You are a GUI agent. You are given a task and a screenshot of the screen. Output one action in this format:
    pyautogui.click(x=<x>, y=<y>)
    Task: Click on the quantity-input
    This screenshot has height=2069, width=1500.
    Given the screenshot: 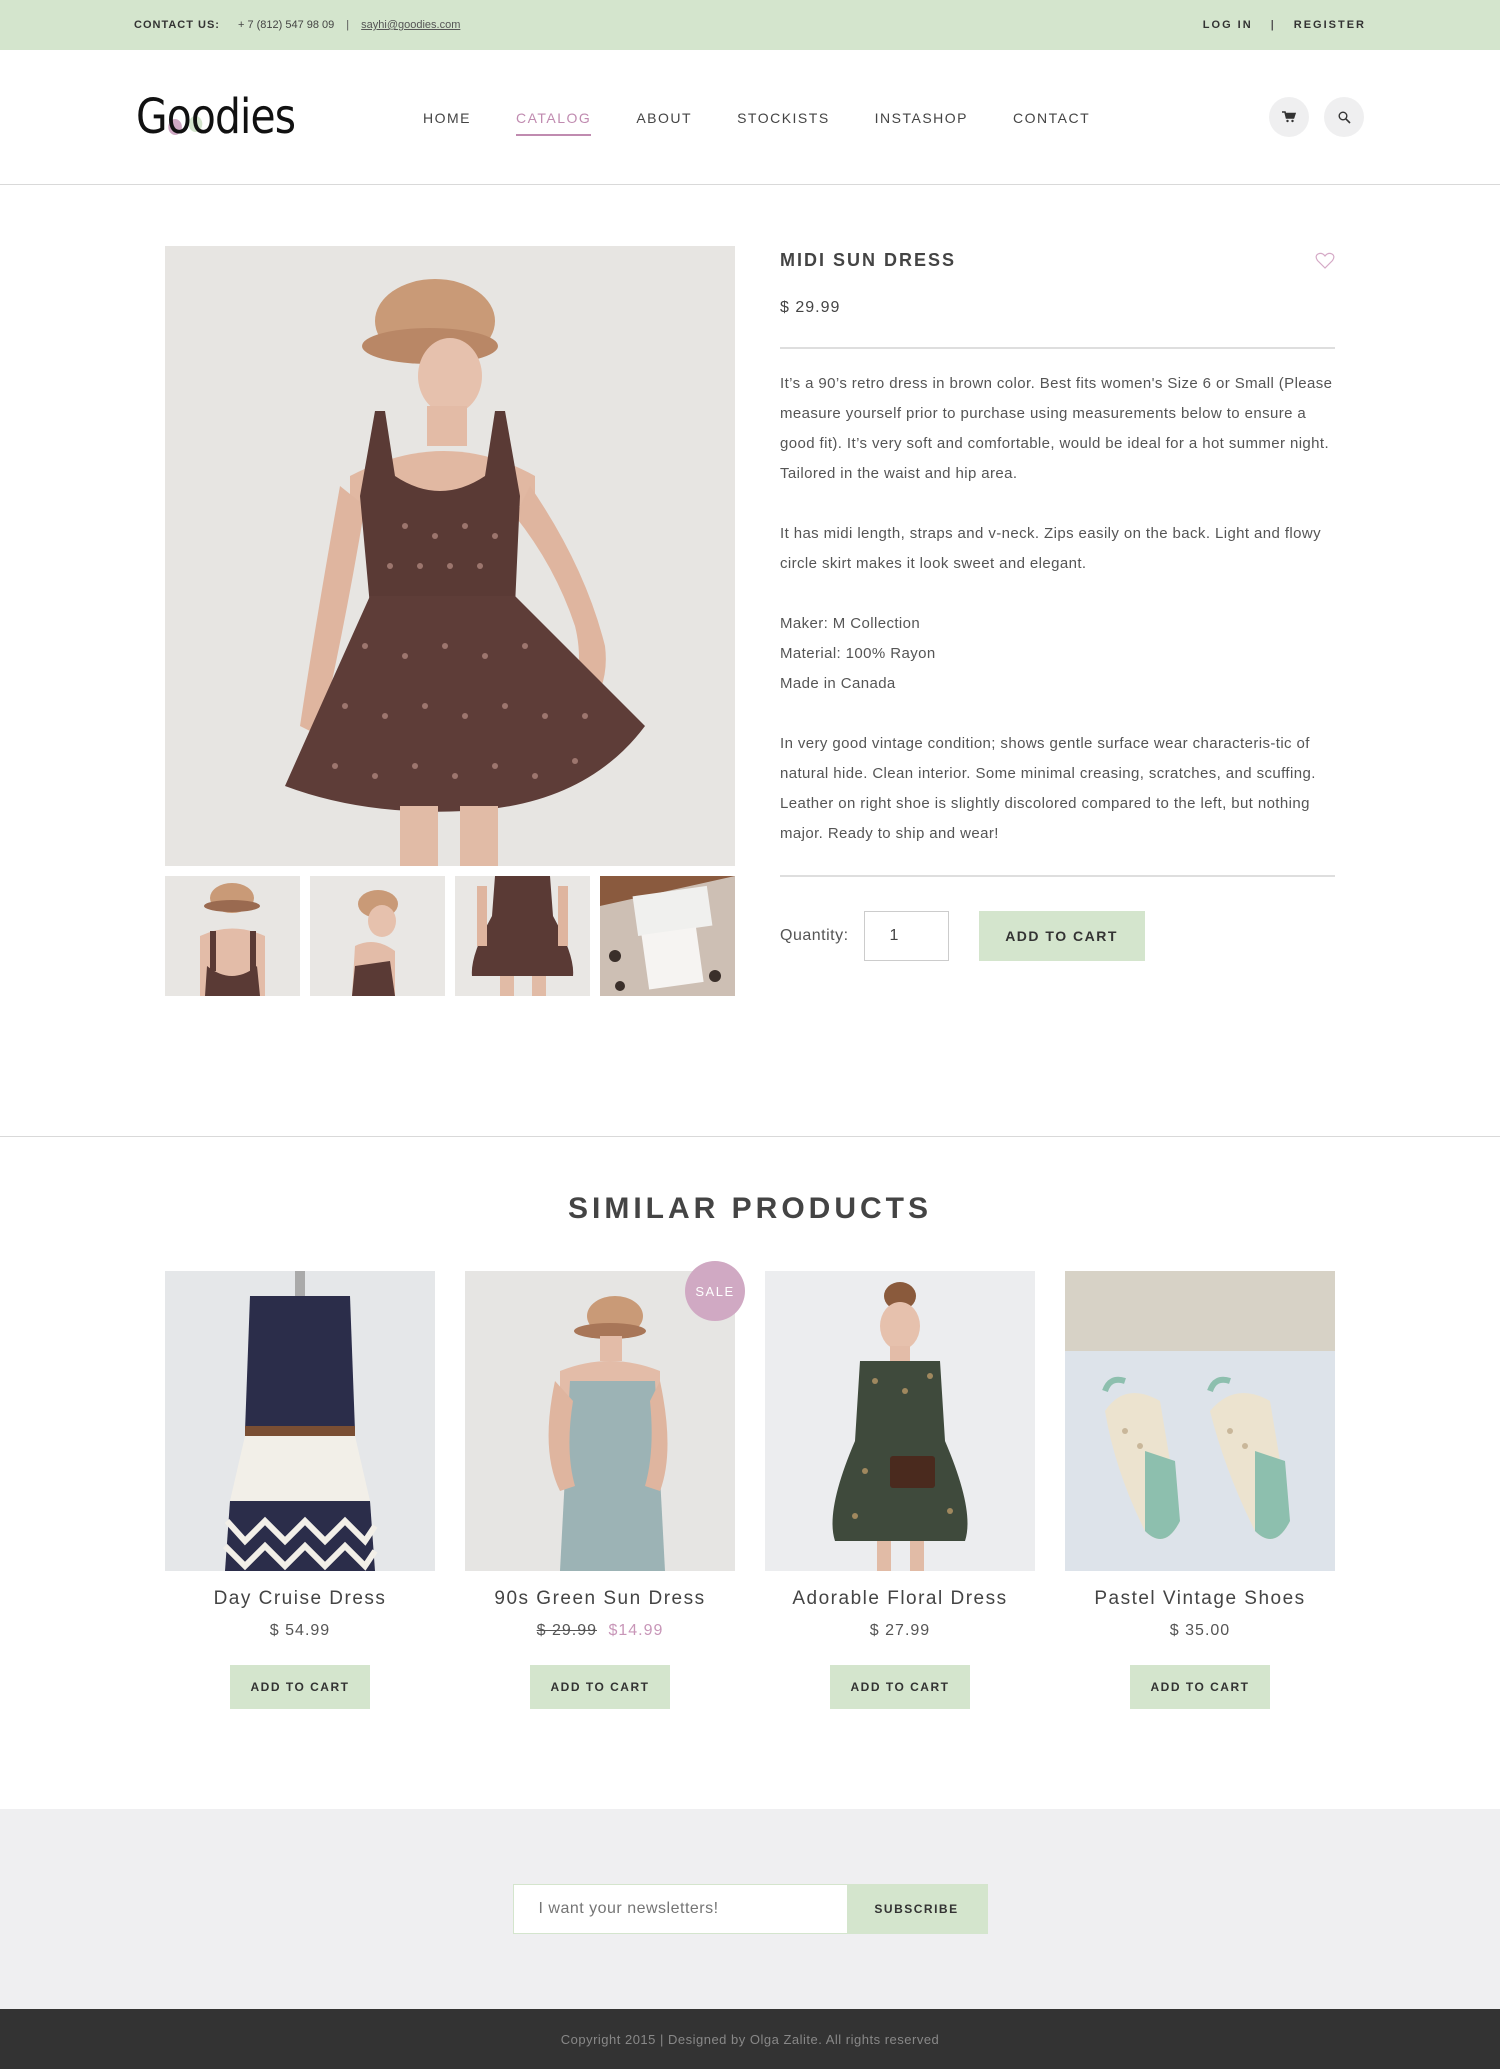 What is the action you would take?
    pyautogui.click(x=906, y=936)
    